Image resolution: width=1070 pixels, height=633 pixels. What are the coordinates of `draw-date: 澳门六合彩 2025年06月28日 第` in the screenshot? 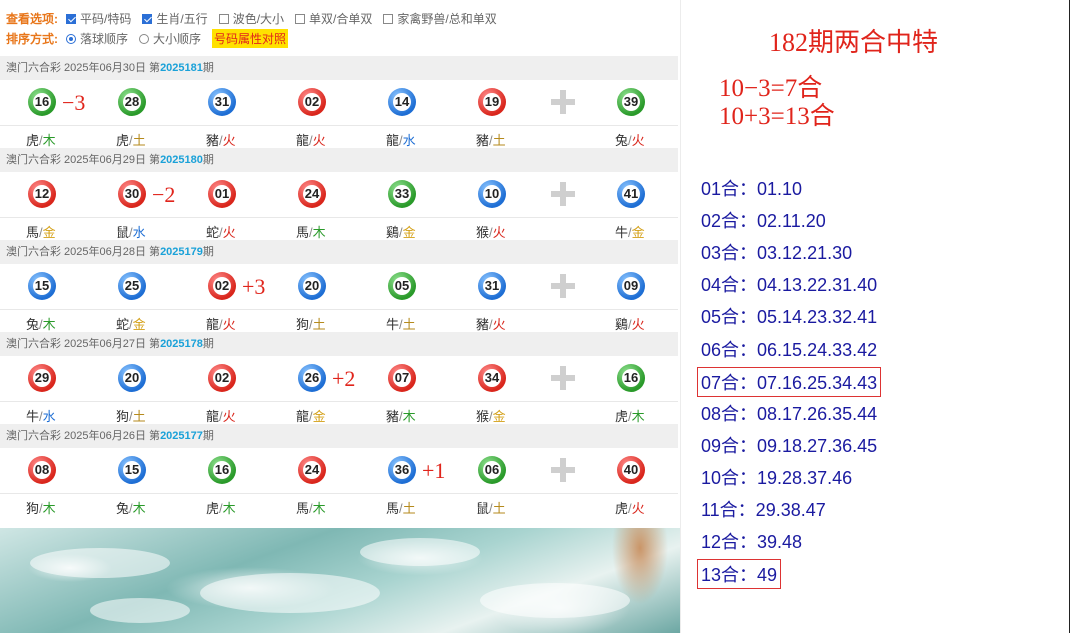 It's located at (83, 252).